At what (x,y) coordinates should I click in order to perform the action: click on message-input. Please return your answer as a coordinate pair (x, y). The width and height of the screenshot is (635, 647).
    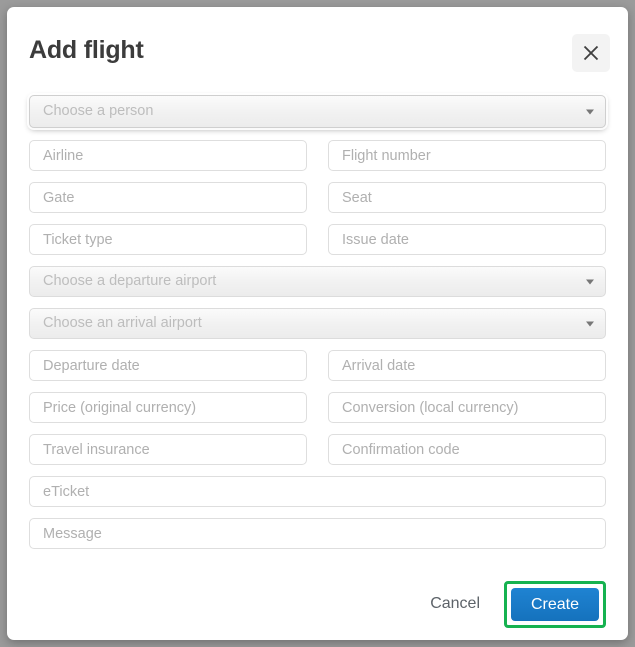
    Looking at the image, I should click on (317, 533).